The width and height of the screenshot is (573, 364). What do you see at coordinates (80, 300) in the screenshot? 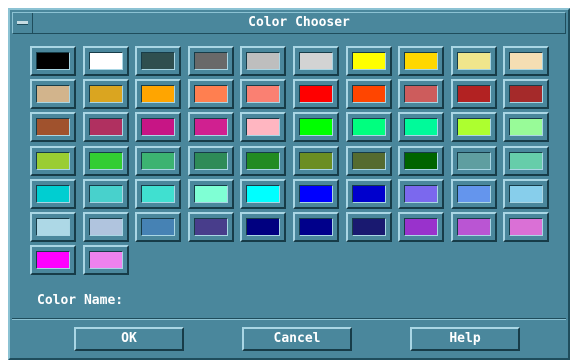
I see `color-name-label: Color Name:` at bounding box center [80, 300].